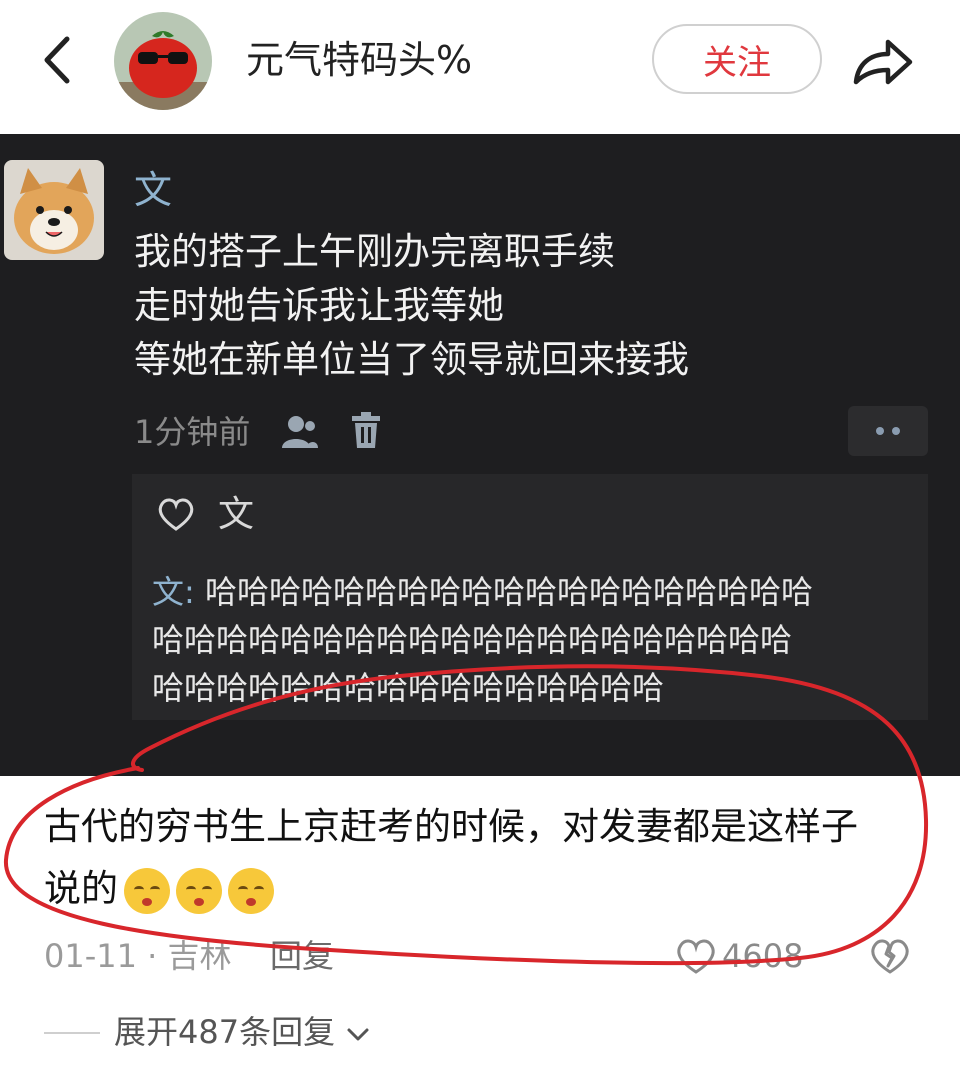 The width and height of the screenshot is (960, 1072). What do you see at coordinates (225, 1032) in the screenshot?
I see `expand-replies-label: 展开487条回复` at bounding box center [225, 1032].